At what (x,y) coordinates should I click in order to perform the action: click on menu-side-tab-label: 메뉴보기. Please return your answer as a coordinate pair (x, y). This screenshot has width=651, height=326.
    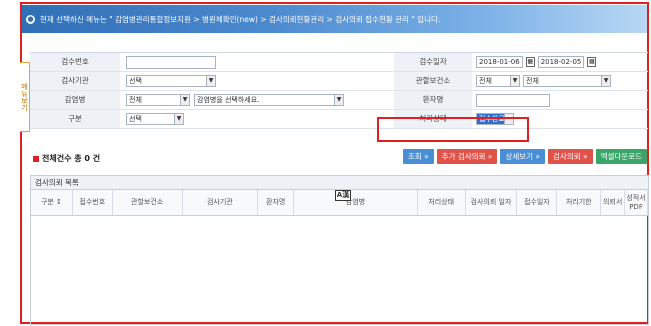
    Looking at the image, I should click on (24, 97).